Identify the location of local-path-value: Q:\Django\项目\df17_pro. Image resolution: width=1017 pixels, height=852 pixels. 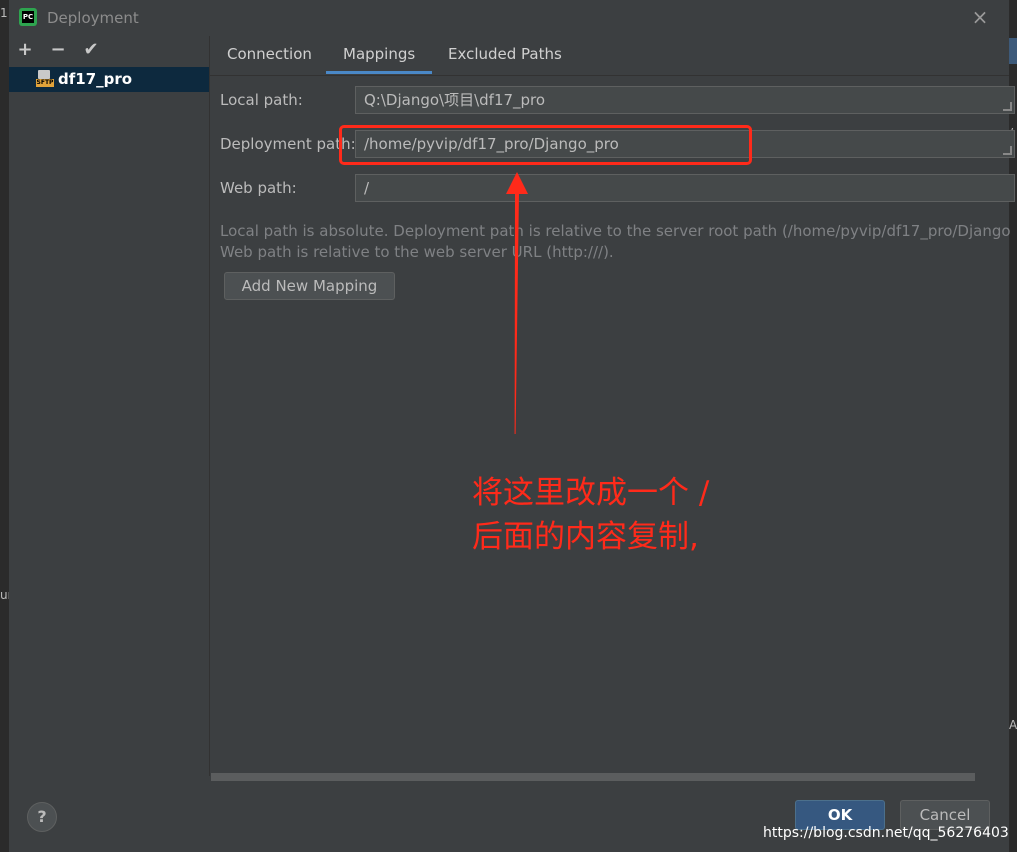
(455, 100).